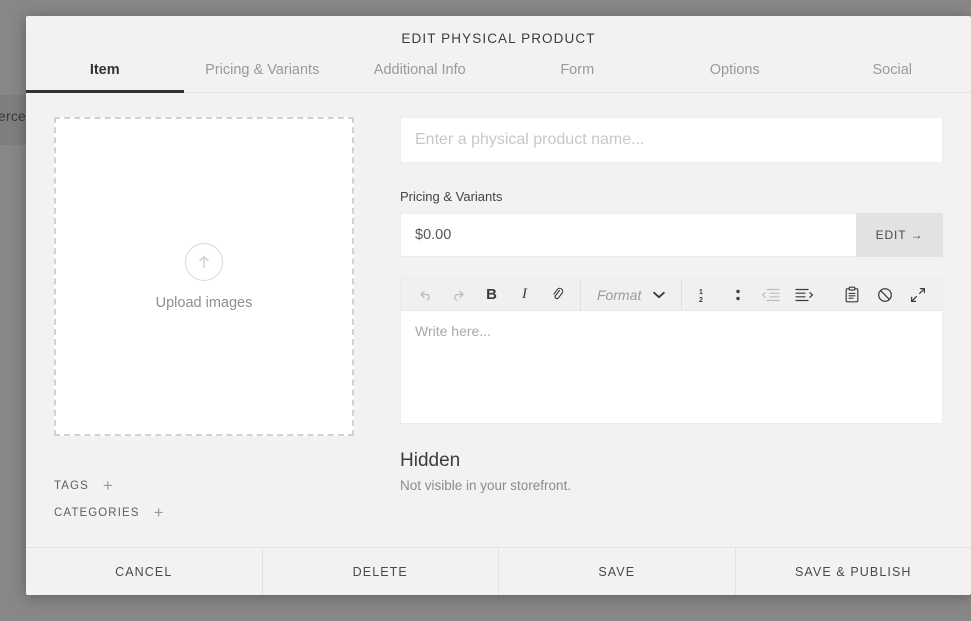 The width and height of the screenshot is (971, 621). Describe the element at coordinates (486, 485) in the screenshot. I see `visibility-subtitle: Not visible in your storefront.` at that location.